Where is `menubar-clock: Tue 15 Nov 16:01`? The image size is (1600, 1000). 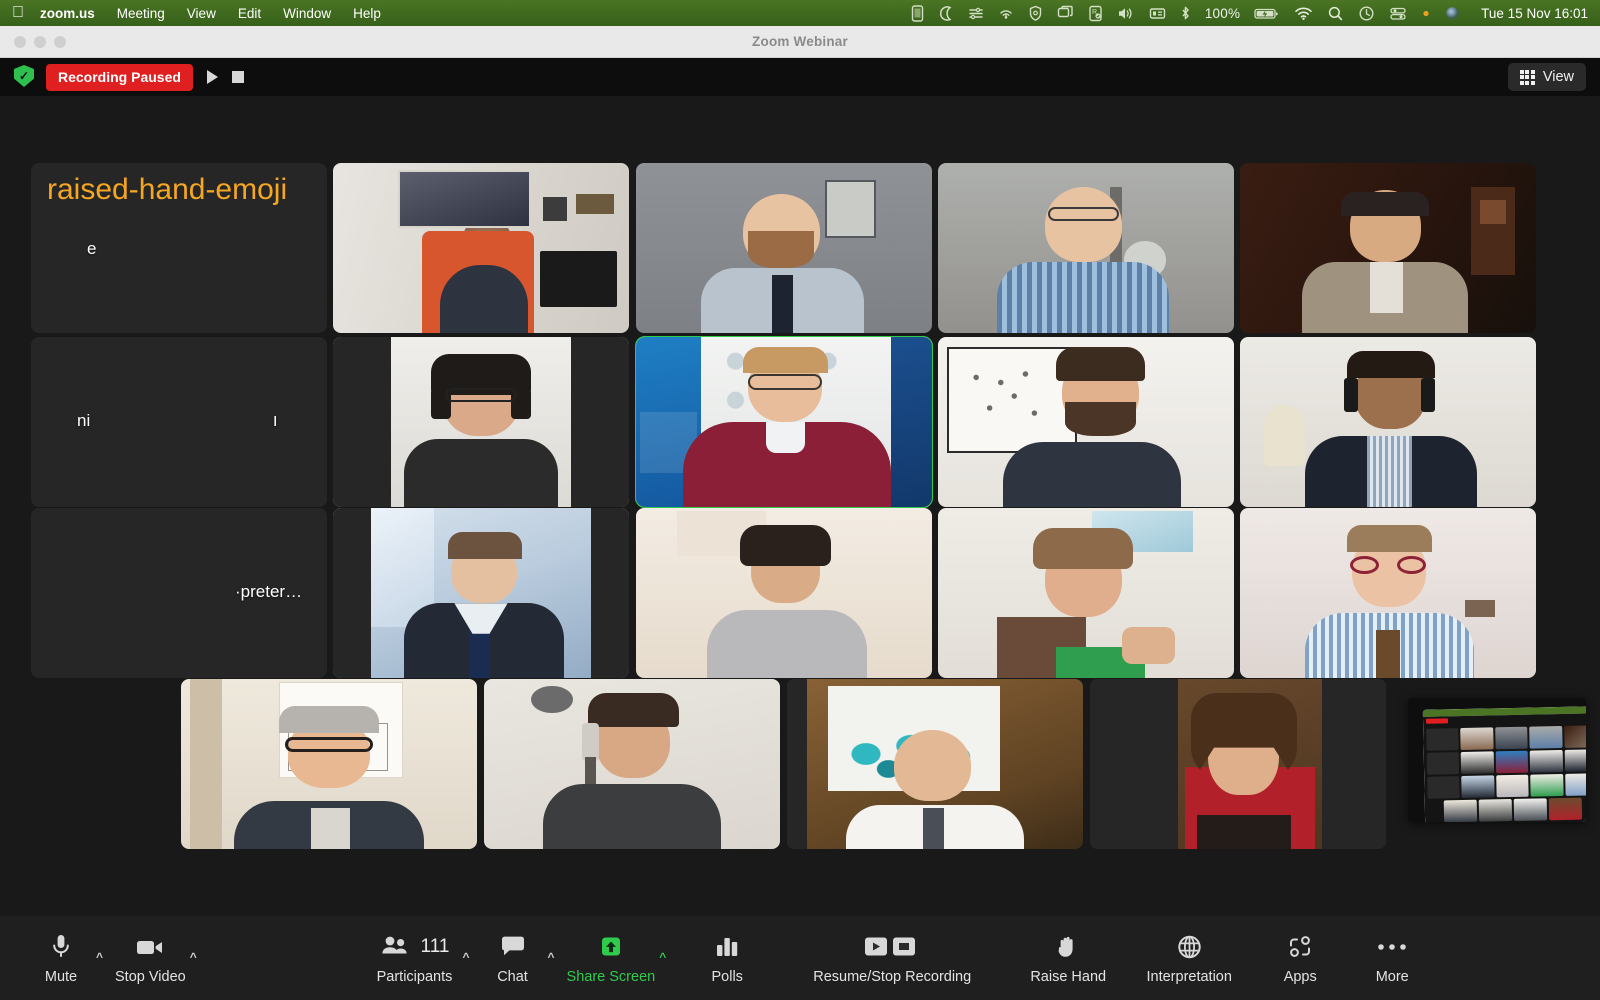 menubar-clock: Tue 15 Nov 16:01 is located at coordinates (1534, 13).